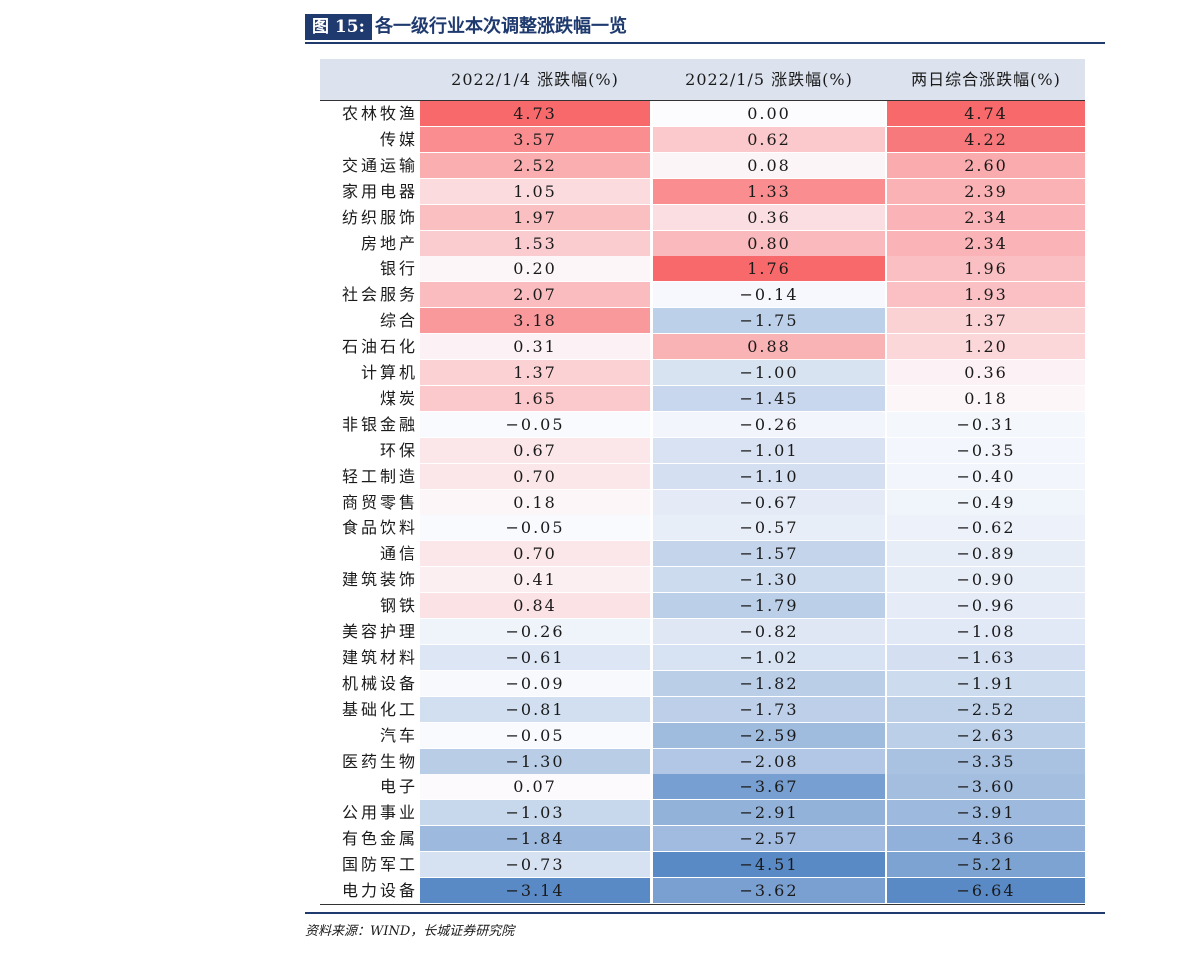 The width and height of the screenshot is (1191, 958). I want to click on combined-change-cell: −1.91, so click(986, 683).